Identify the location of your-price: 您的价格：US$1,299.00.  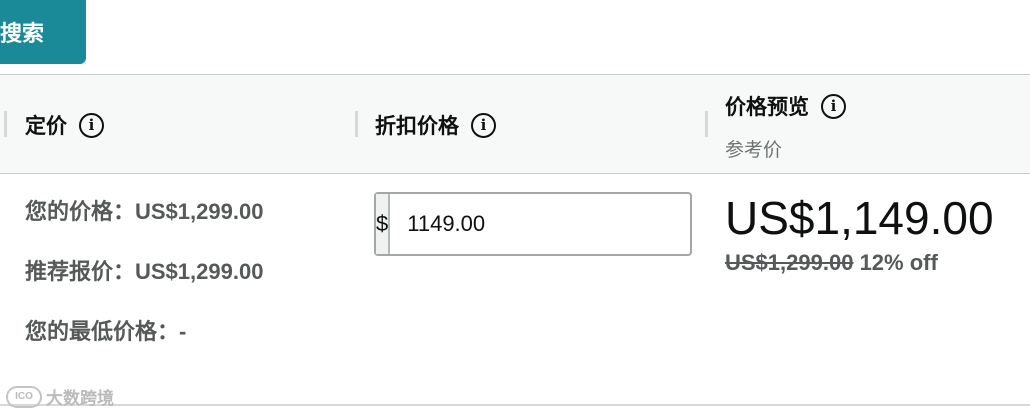
(144, 211).